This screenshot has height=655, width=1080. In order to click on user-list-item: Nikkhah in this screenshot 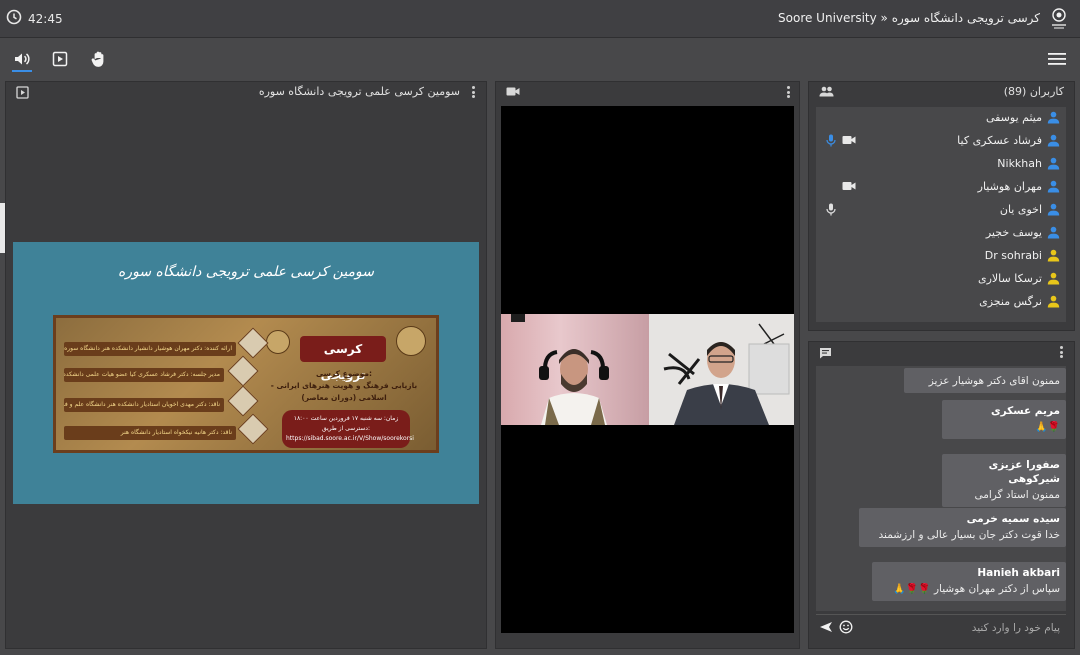, I will do `click(941, 164)`.